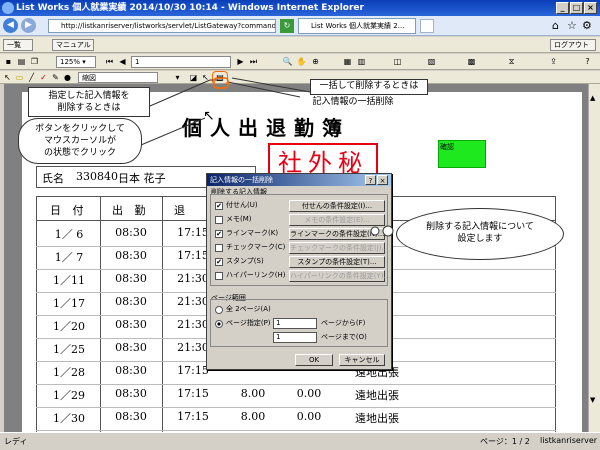  What do you see at coordinates (369, 87) in the screenshot?
I see `callout-bulk-delete: 一括して削除するときは` at bounding box center [369, 87].